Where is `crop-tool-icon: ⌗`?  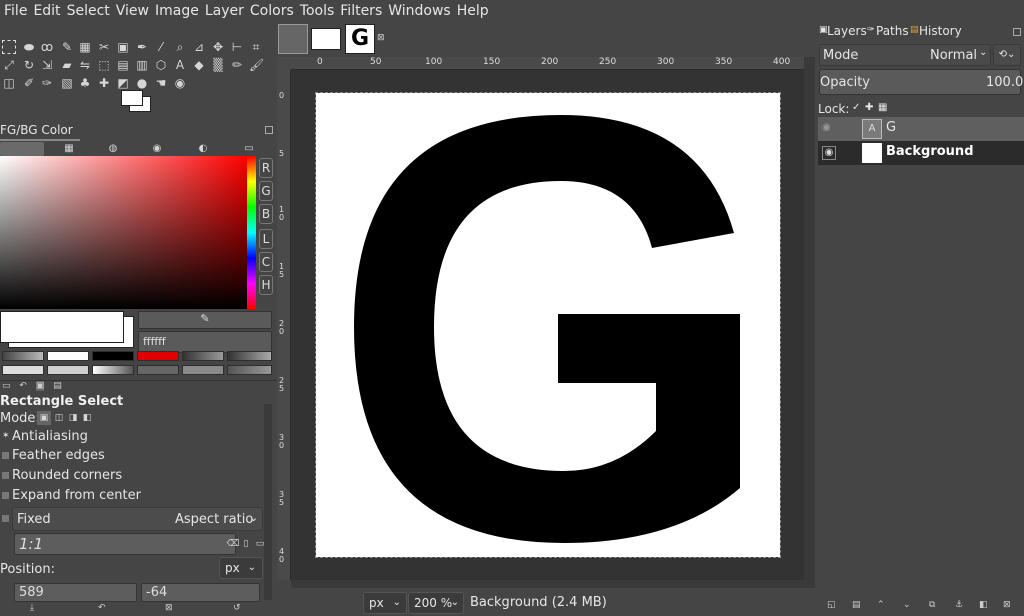
crop-tool-icon: ⌗ is located at coordinates (256, 47).